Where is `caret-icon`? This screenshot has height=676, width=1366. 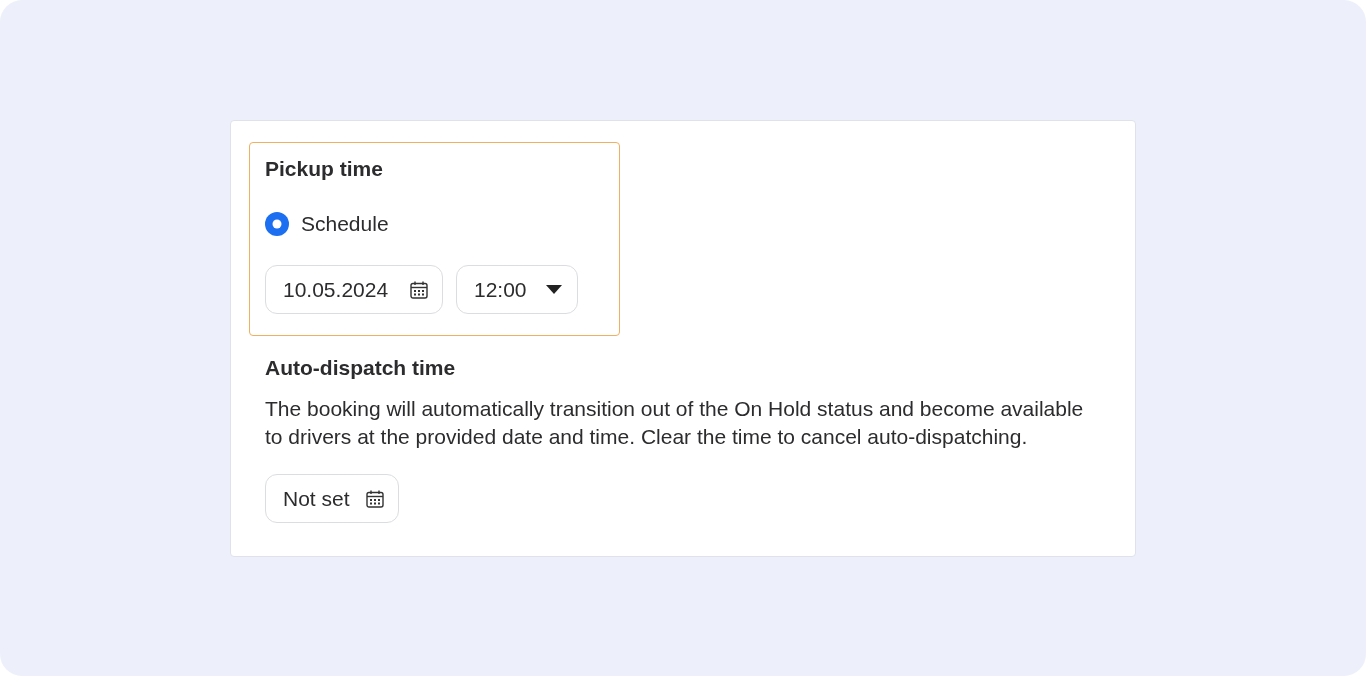
caret-icon is located at coordinates (554, 289).